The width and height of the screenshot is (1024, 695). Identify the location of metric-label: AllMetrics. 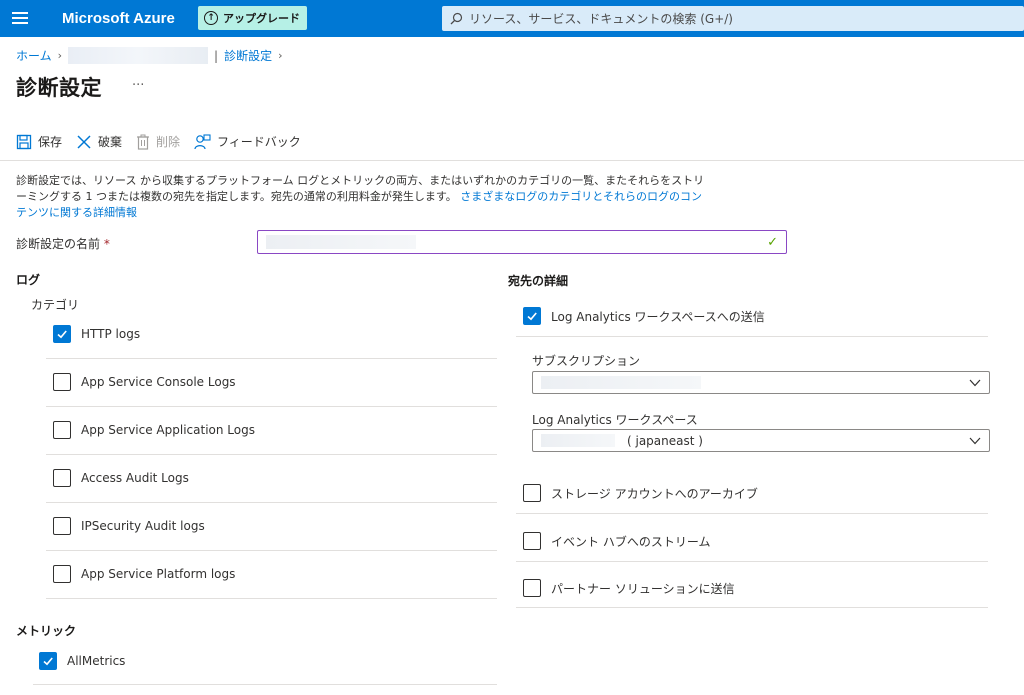
(96, 661).